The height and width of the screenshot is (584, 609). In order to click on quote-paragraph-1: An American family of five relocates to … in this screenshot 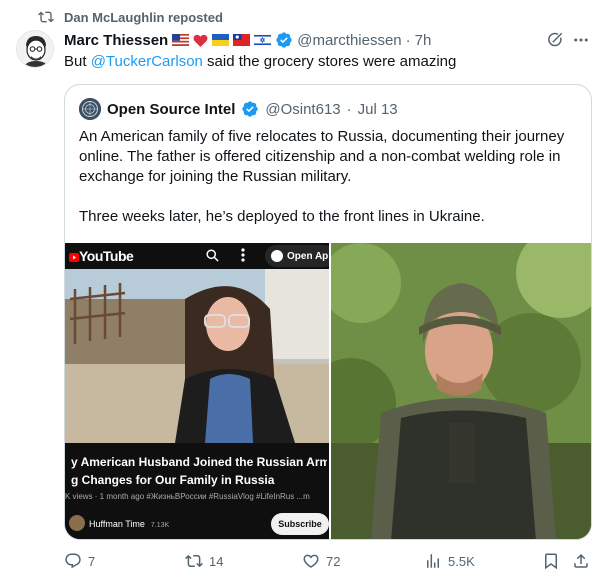, I will do `click(322, 156)`.